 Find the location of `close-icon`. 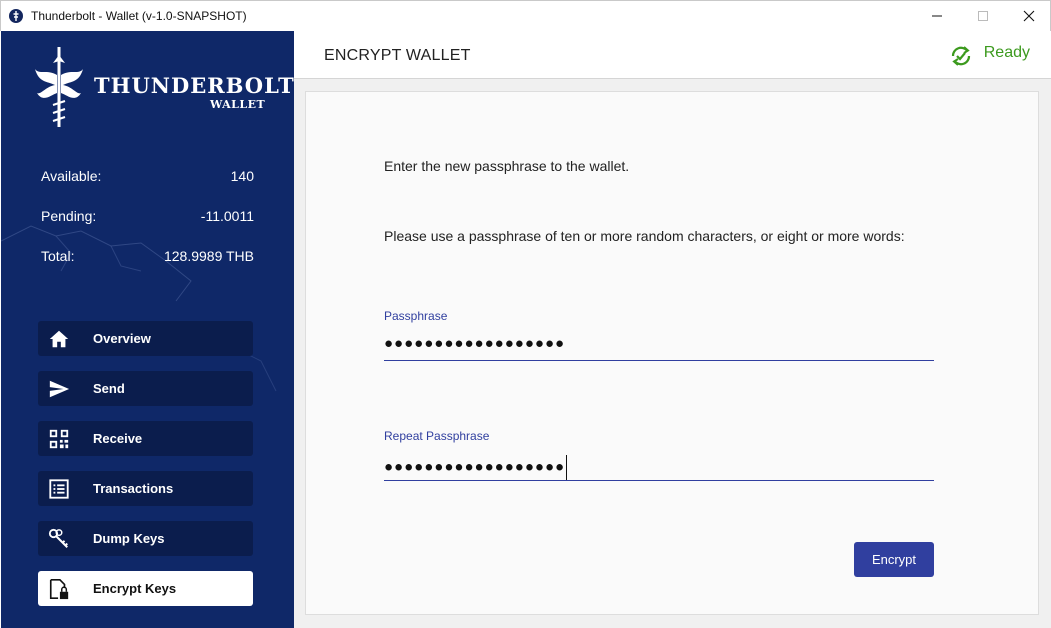

close-icon is located at coordinates (1029, 16).